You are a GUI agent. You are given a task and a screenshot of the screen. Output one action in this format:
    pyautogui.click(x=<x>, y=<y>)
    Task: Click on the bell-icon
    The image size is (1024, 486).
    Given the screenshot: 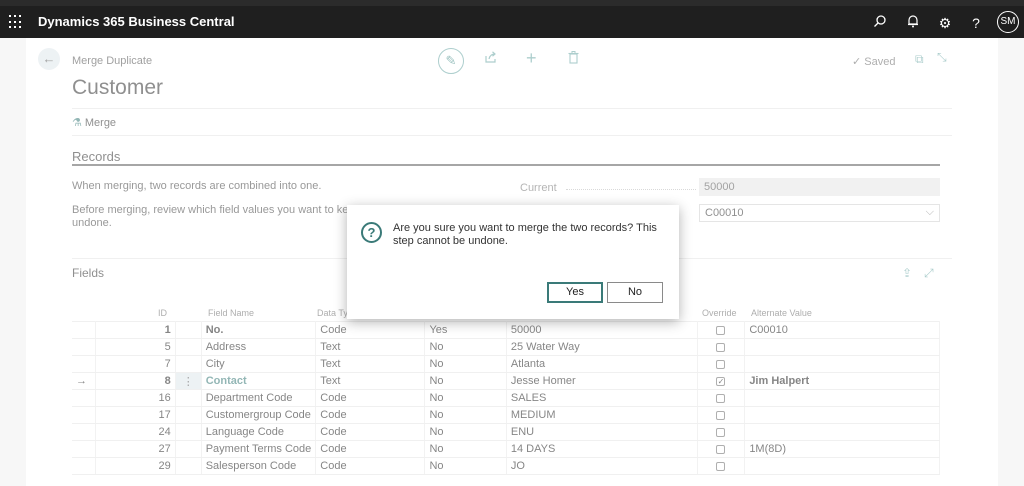 What is the action you would take?
    pyautogui.click(x=913, y=23)
    